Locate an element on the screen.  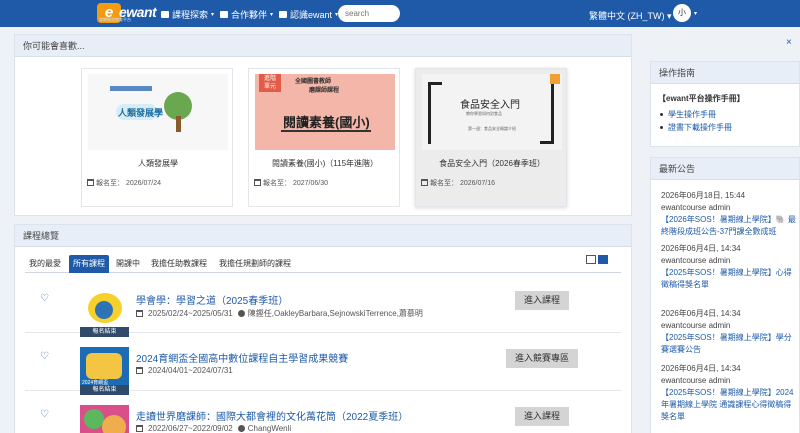
card-title: 閱讀素養(國小)（115年進階） is located at coordinates (325, 163).